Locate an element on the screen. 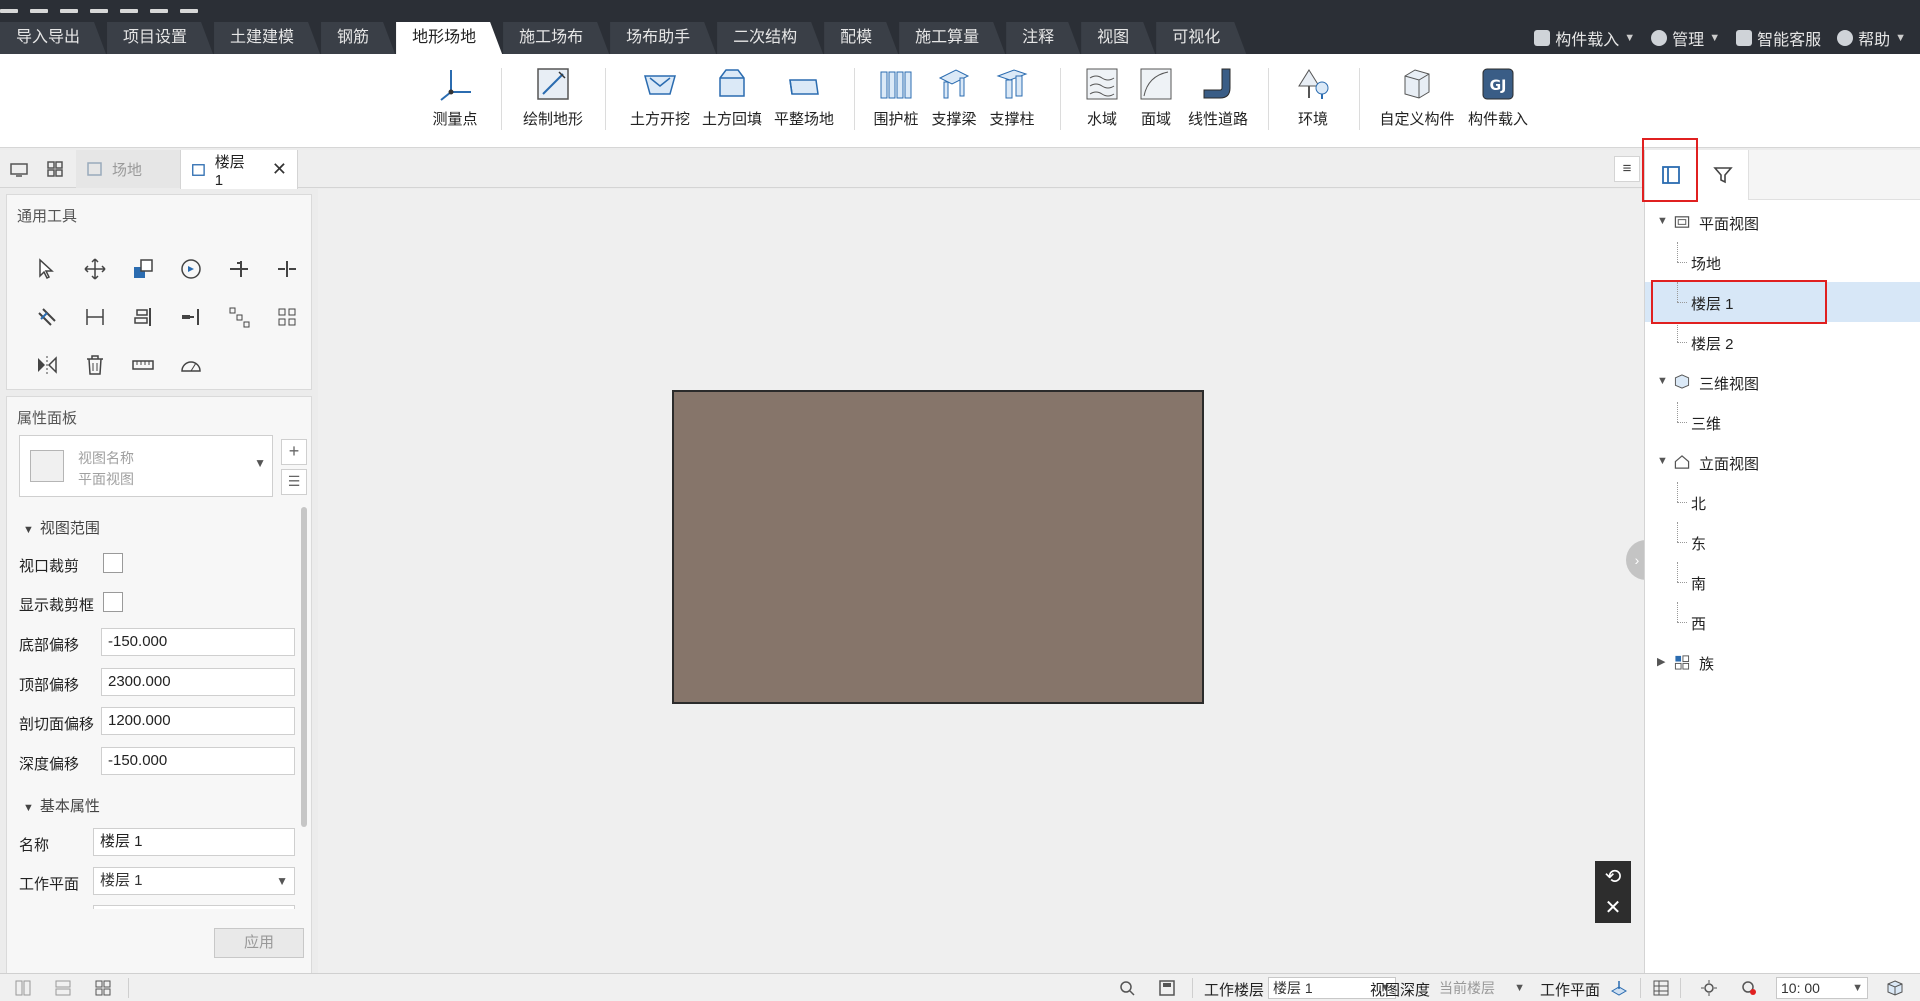 The width and height of the screenshot is (1920, 1001). retaining-pile-button: 围护桩 is located at coordinates (896, 102).